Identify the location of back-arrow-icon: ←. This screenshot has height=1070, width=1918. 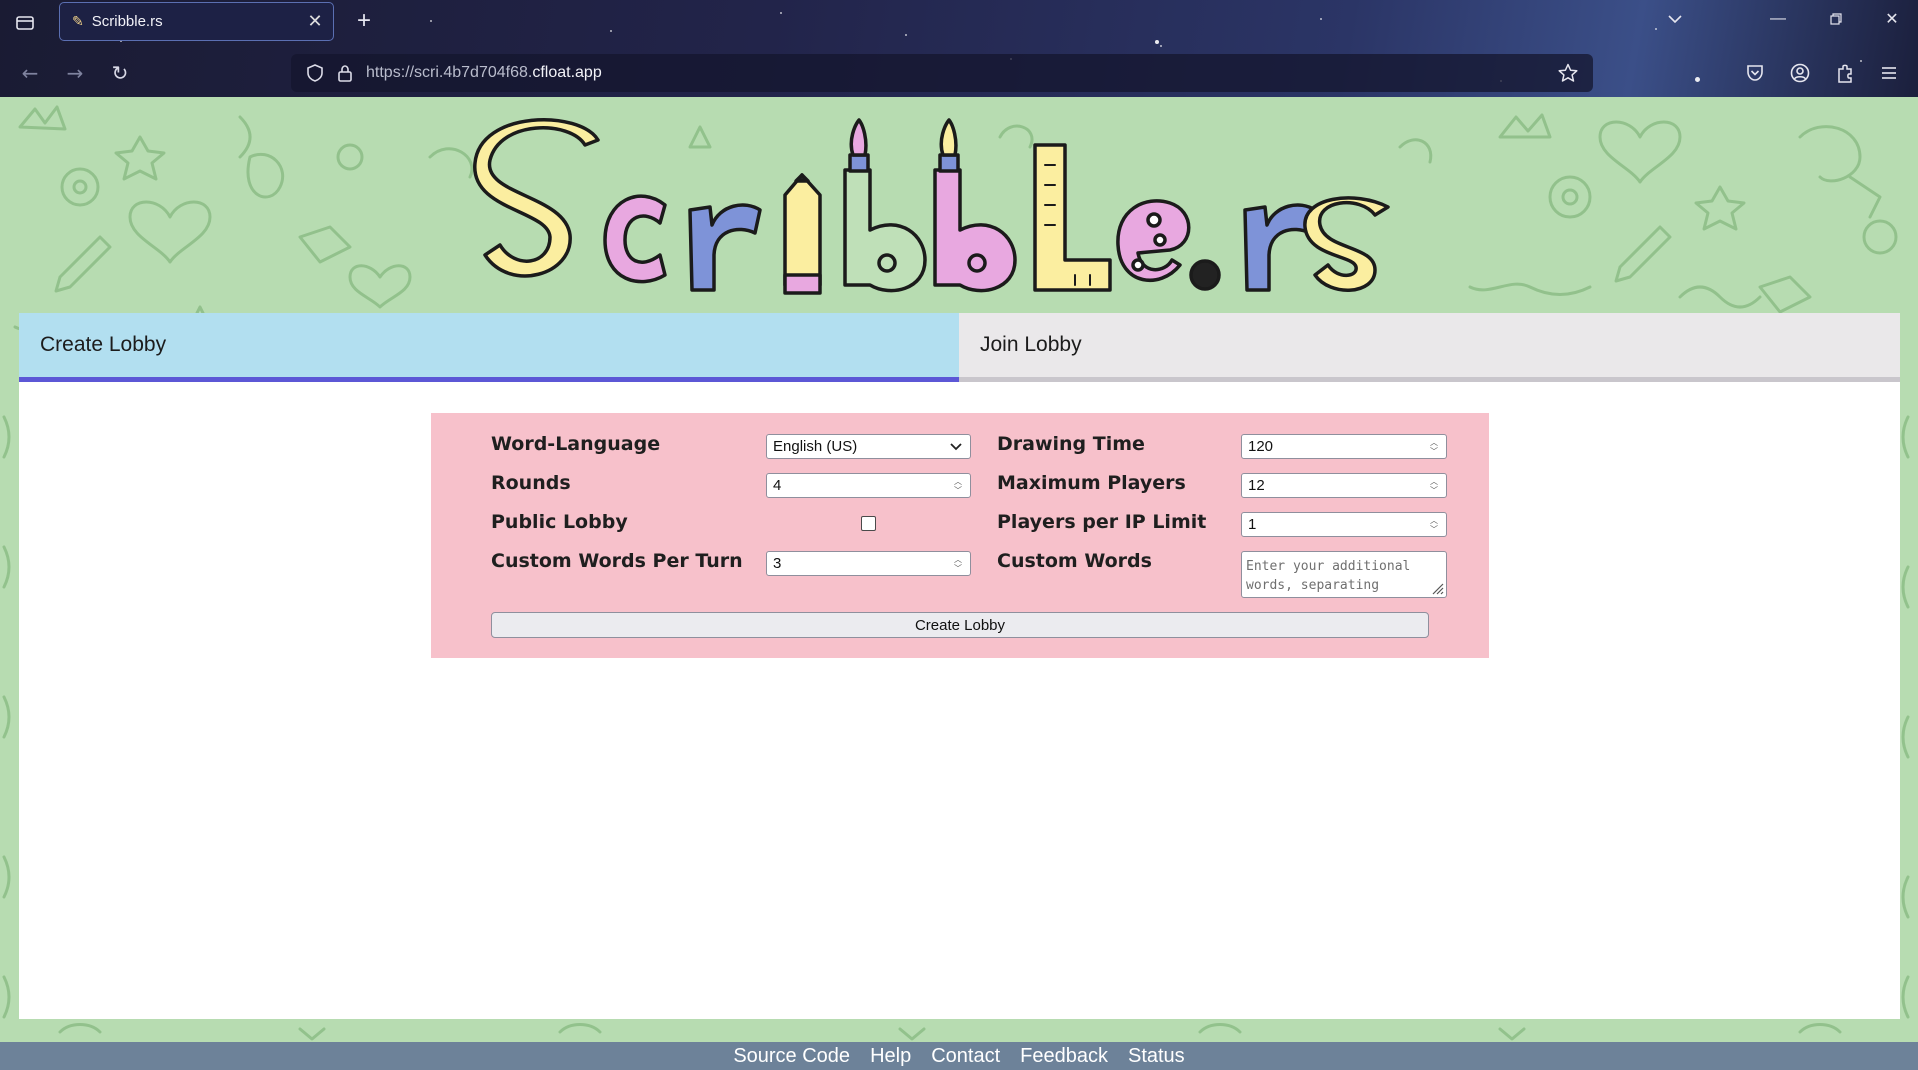
(30, 73).